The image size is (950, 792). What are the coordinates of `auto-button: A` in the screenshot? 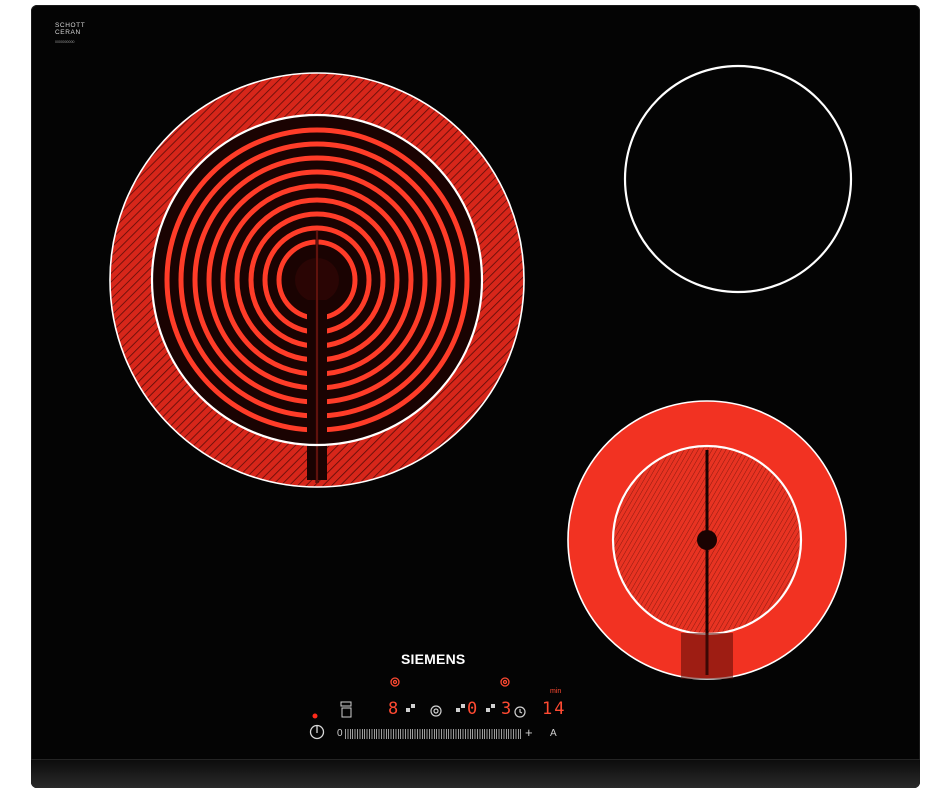 It's located at (553, 734).